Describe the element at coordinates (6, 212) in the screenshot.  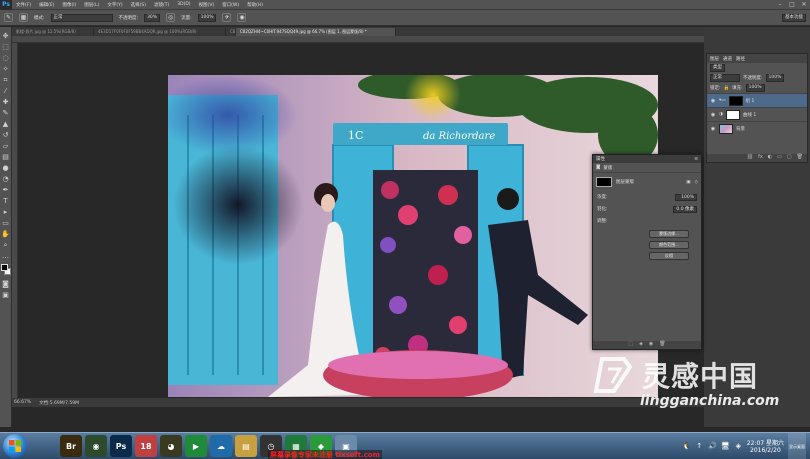
I see `path-select-tool-icon: ▸` at that location.